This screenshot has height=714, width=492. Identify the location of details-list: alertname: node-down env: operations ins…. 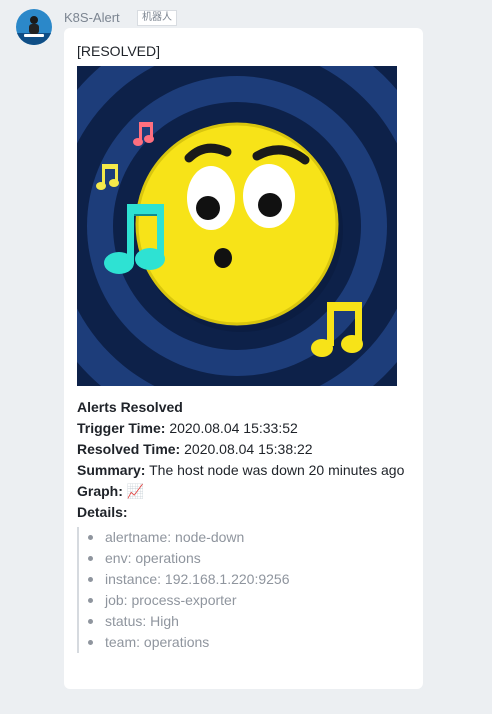
(244, 590).